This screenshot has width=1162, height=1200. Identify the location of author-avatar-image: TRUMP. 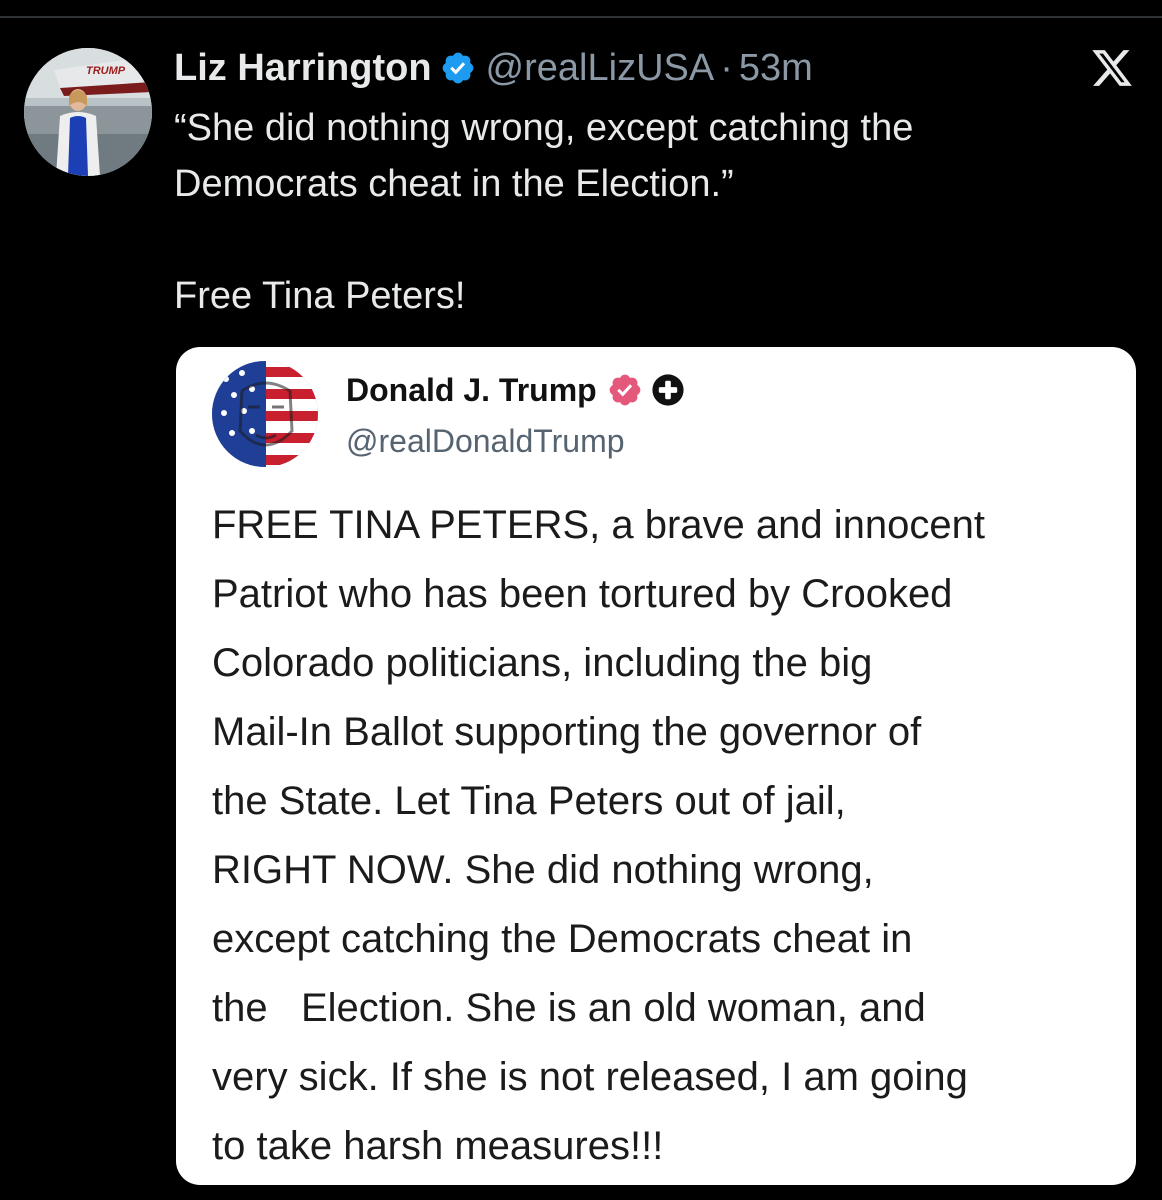
(88, 112).